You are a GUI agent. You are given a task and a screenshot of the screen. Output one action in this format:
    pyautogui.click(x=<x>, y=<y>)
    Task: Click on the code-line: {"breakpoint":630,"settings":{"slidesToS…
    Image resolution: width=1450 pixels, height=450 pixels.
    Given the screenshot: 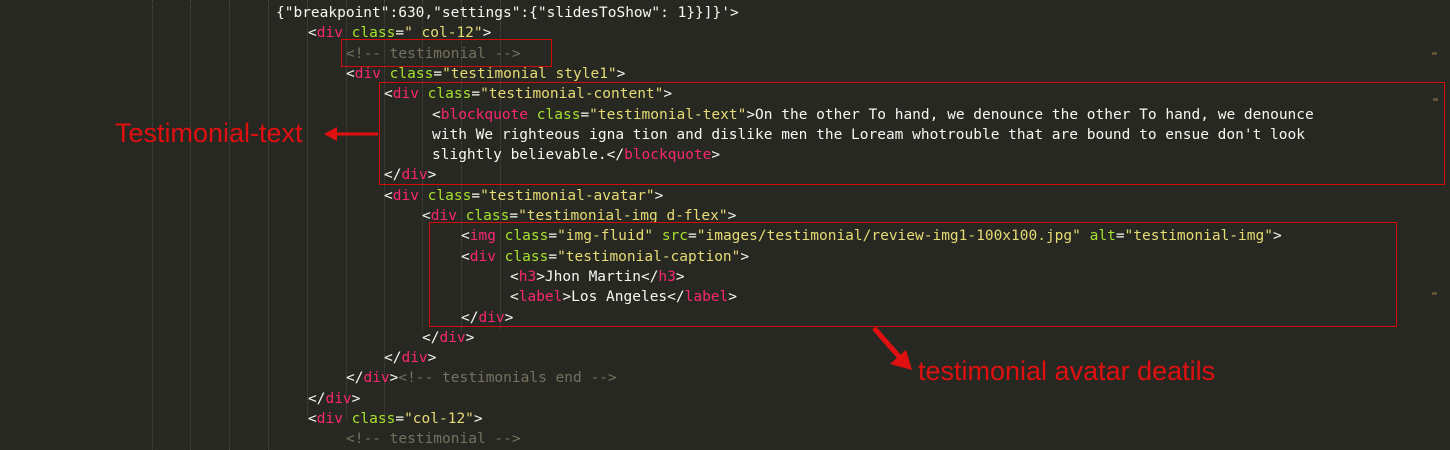 What is the action you would take?
    pyautogui.click(x=507, y=13)
    